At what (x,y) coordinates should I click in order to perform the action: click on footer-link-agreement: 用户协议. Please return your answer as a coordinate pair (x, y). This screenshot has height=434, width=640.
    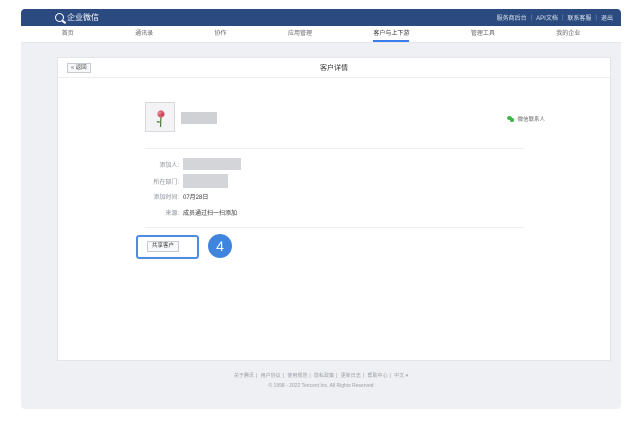
    Looking at the image, I should click on (271, 376).